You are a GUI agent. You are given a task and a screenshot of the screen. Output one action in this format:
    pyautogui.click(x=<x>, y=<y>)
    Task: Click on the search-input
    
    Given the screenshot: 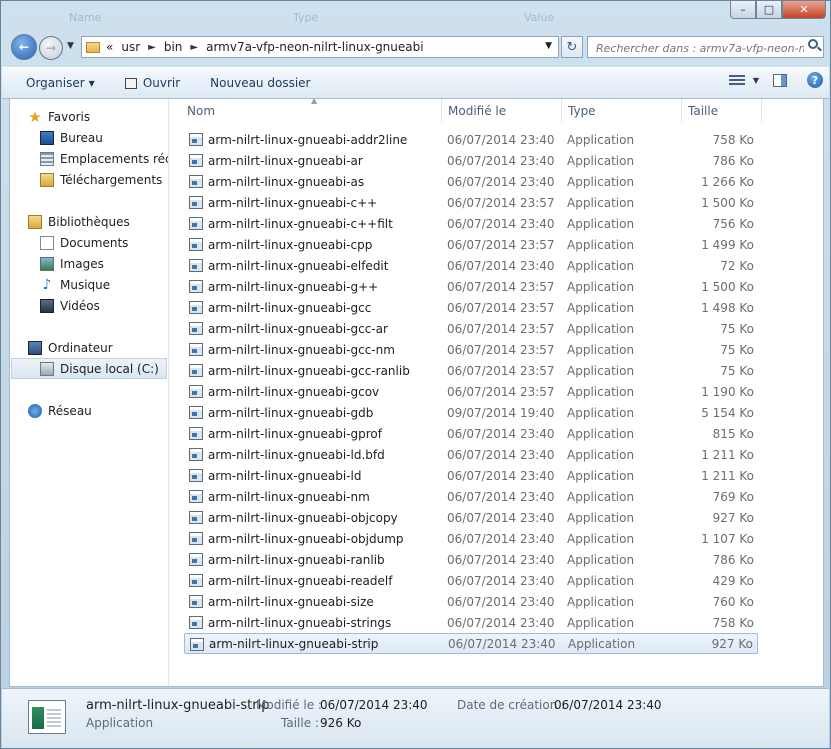 What is the action you would take?
    pyautogui.click(x=700, y=48)
    